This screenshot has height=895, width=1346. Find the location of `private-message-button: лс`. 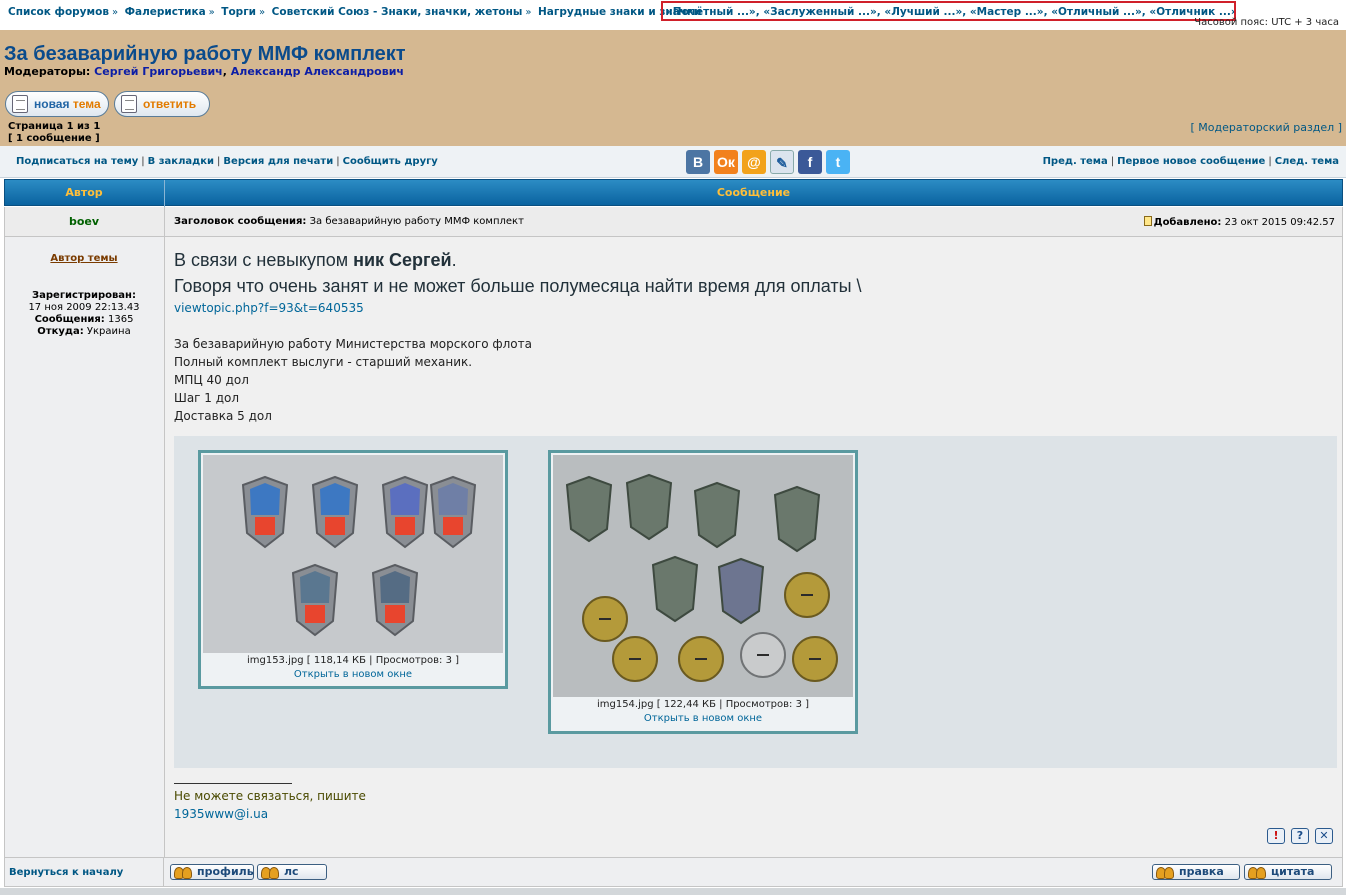

private-message-button: лс is located at coordinates (292, 872).